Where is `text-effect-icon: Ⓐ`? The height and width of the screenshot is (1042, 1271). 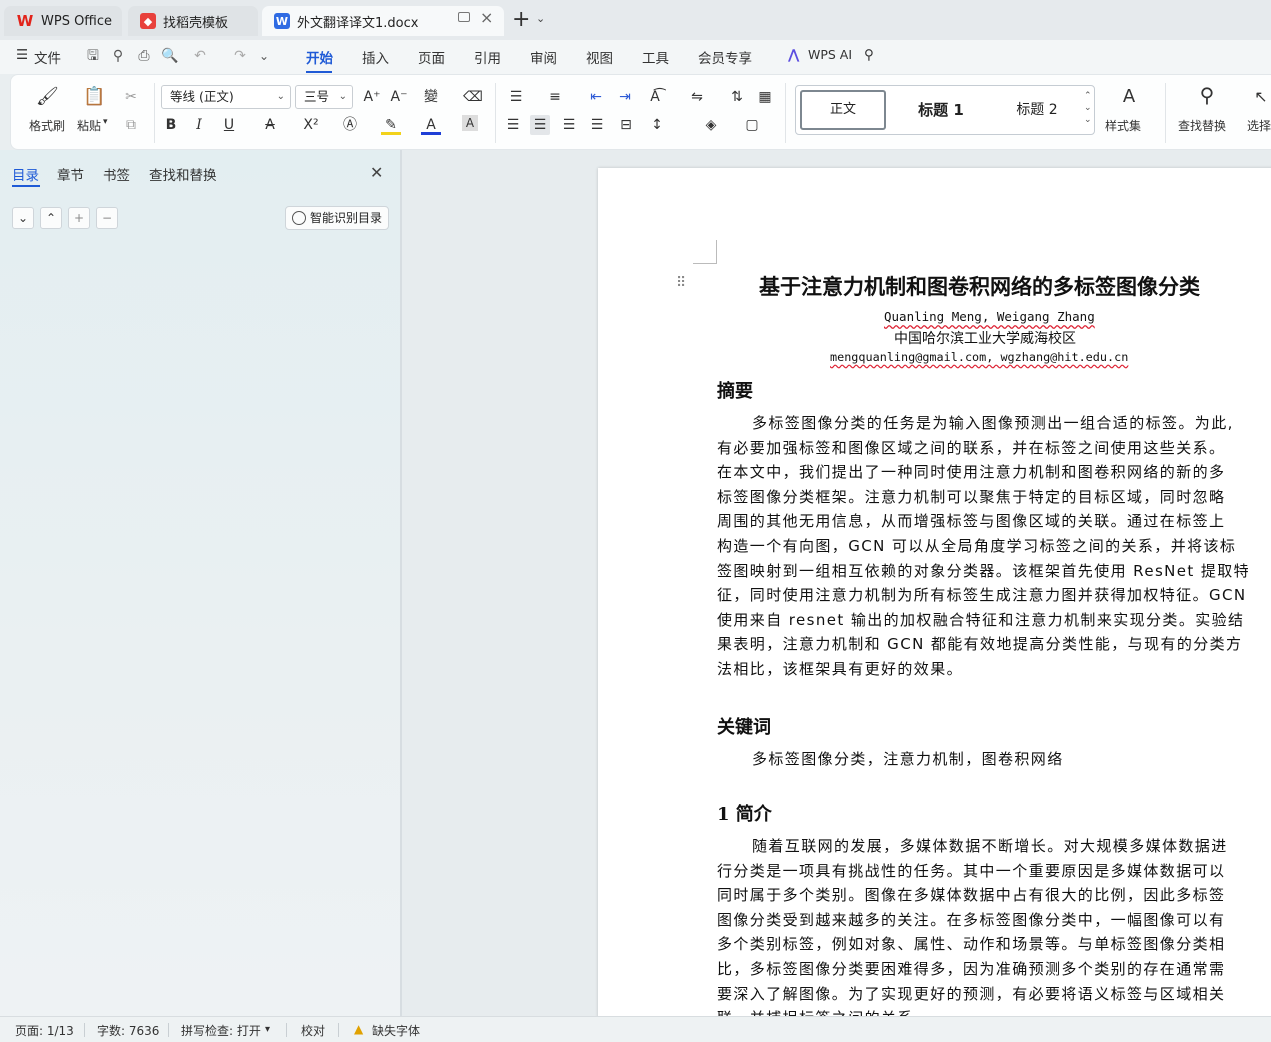
text-effect-icon: Ⓐ is located at coordinates (350, 125).